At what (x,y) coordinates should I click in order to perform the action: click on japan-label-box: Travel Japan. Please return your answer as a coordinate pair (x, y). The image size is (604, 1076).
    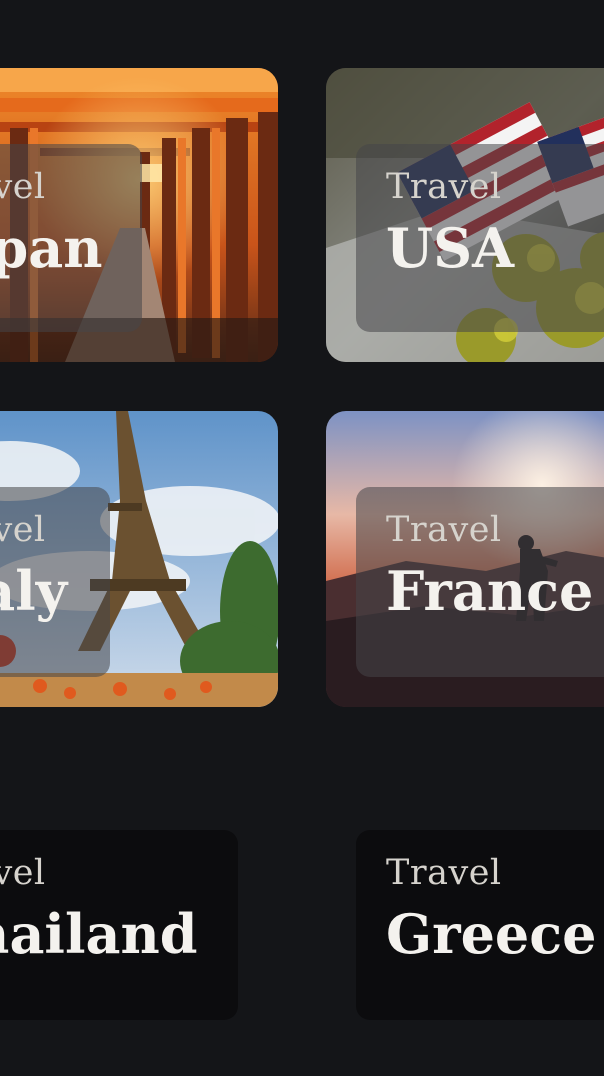
    Looking at the image, I should click on (71, 238).